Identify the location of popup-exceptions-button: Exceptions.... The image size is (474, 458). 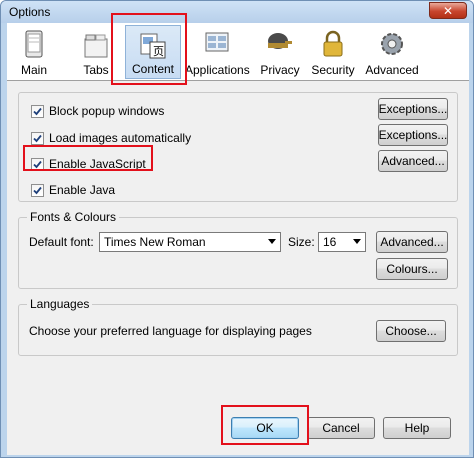
(413, 109).